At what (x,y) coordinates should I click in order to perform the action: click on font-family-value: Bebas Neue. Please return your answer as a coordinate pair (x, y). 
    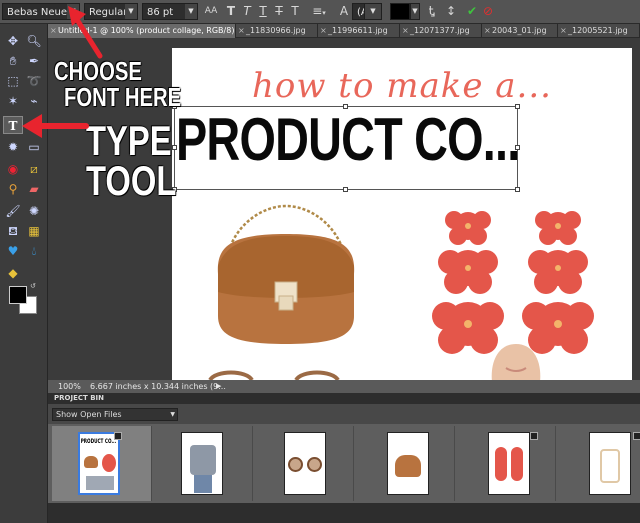
    Looking at the image, I should click on (37, 12).